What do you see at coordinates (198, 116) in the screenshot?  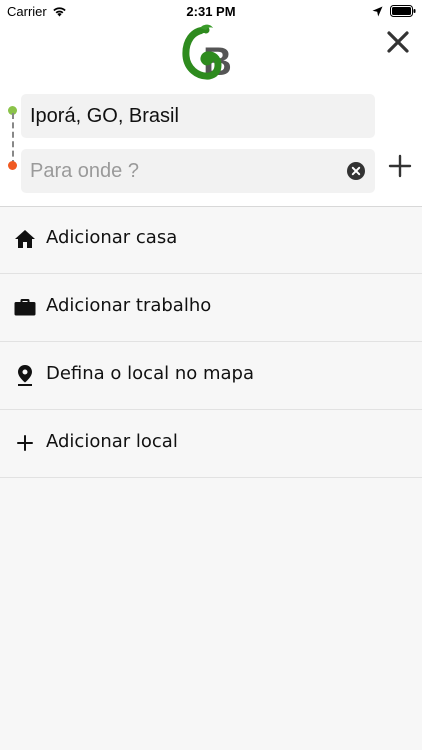 I see `origin-field: Iporá, GO, Brasil` at bounding box center [198, 116].